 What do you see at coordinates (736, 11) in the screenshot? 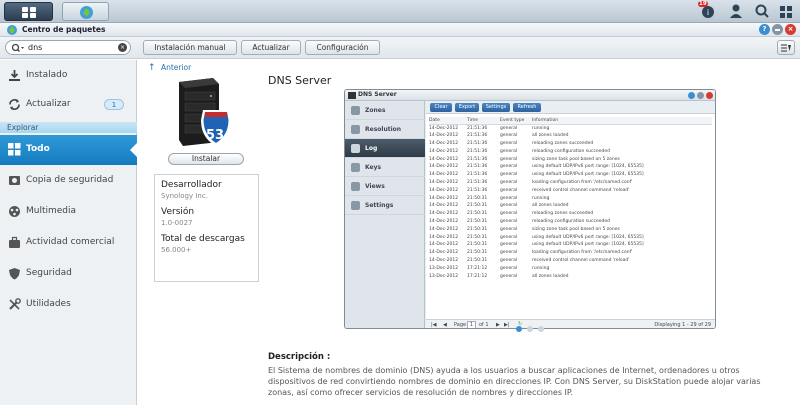
I see `user-icon` at bounding box center [736, 11].